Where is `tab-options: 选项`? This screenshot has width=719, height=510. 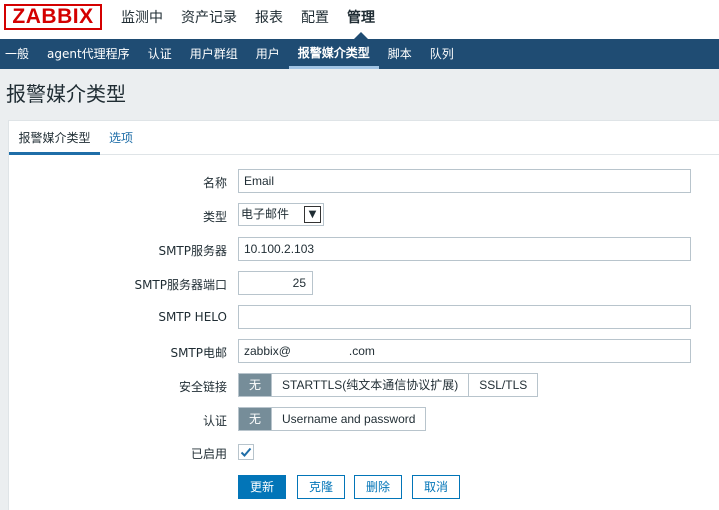 tab-options: 选项 is located at coordinates (121, 138).